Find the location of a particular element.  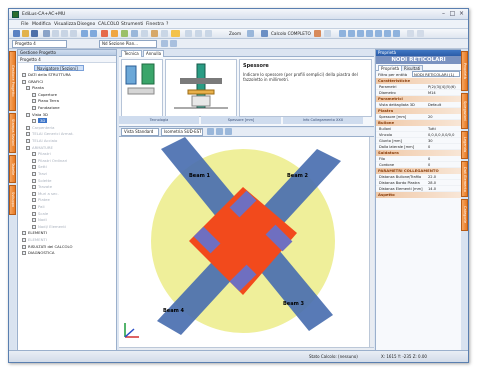

tree-node: Pilastri is located at coordinates (41, 154).